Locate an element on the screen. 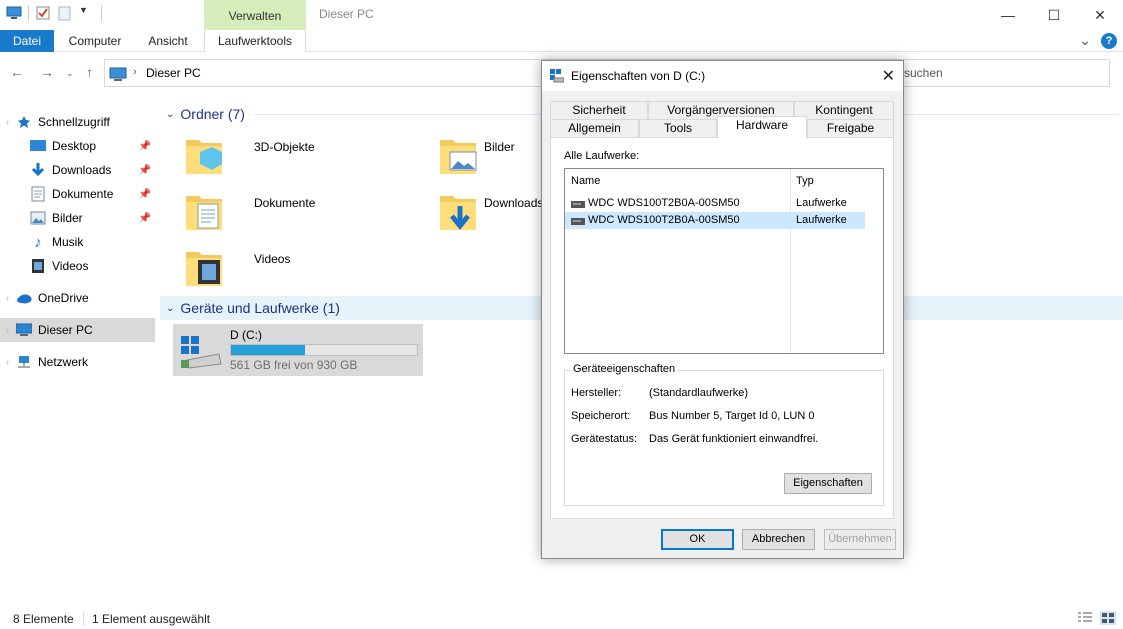  folder-documents-icon is located at coordinates (204, 212).